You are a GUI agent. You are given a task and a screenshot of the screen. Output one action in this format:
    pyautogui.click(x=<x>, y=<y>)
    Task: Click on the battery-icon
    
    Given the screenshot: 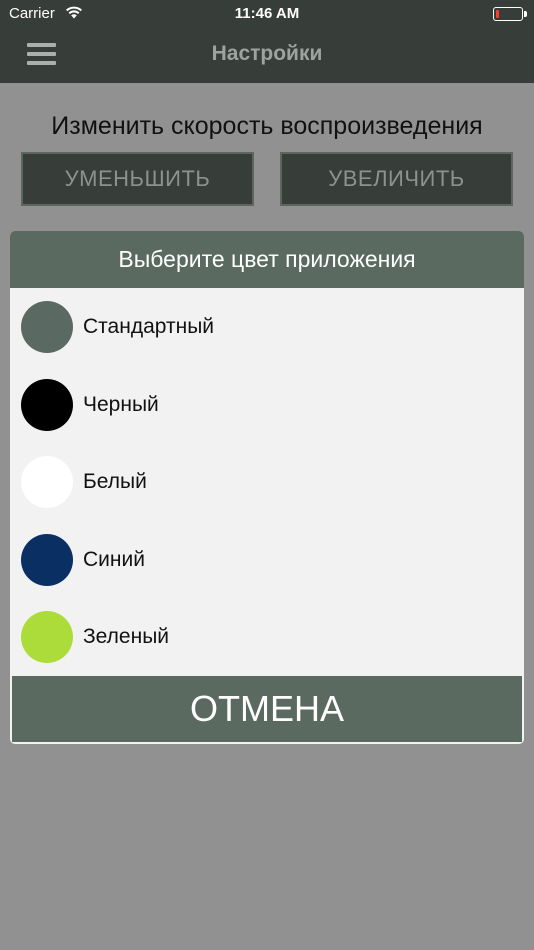 What is the action you would take?
    pyautogui.click(x=510, y=14)
    